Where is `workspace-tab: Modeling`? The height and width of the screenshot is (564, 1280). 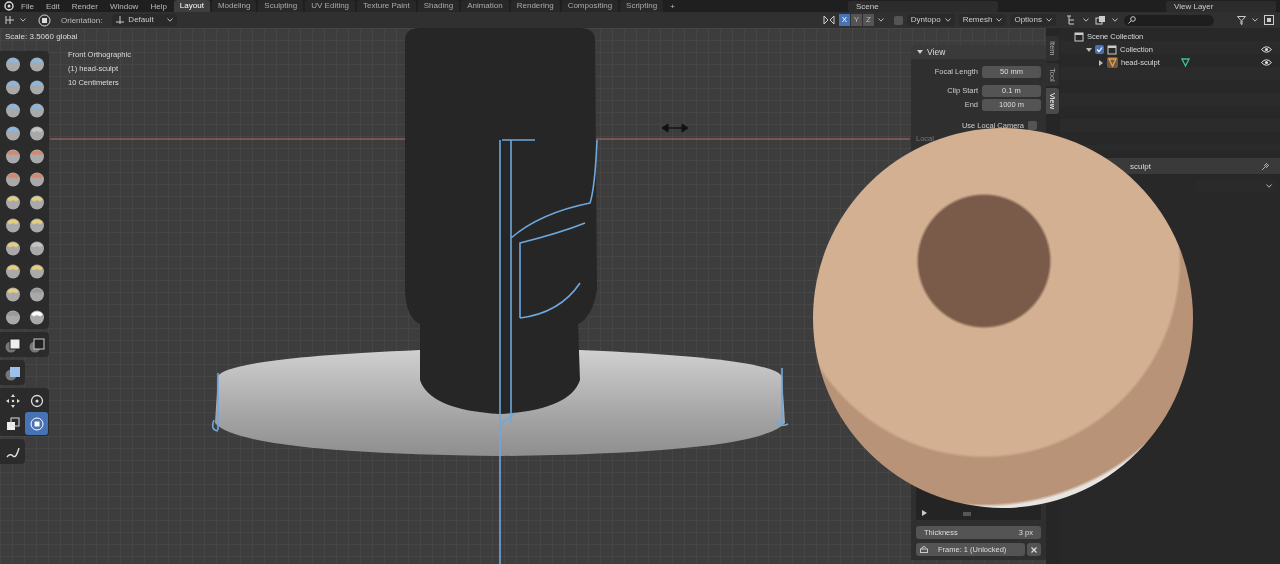 workspace-tab: Modeling is located at coordinates (234, 6).